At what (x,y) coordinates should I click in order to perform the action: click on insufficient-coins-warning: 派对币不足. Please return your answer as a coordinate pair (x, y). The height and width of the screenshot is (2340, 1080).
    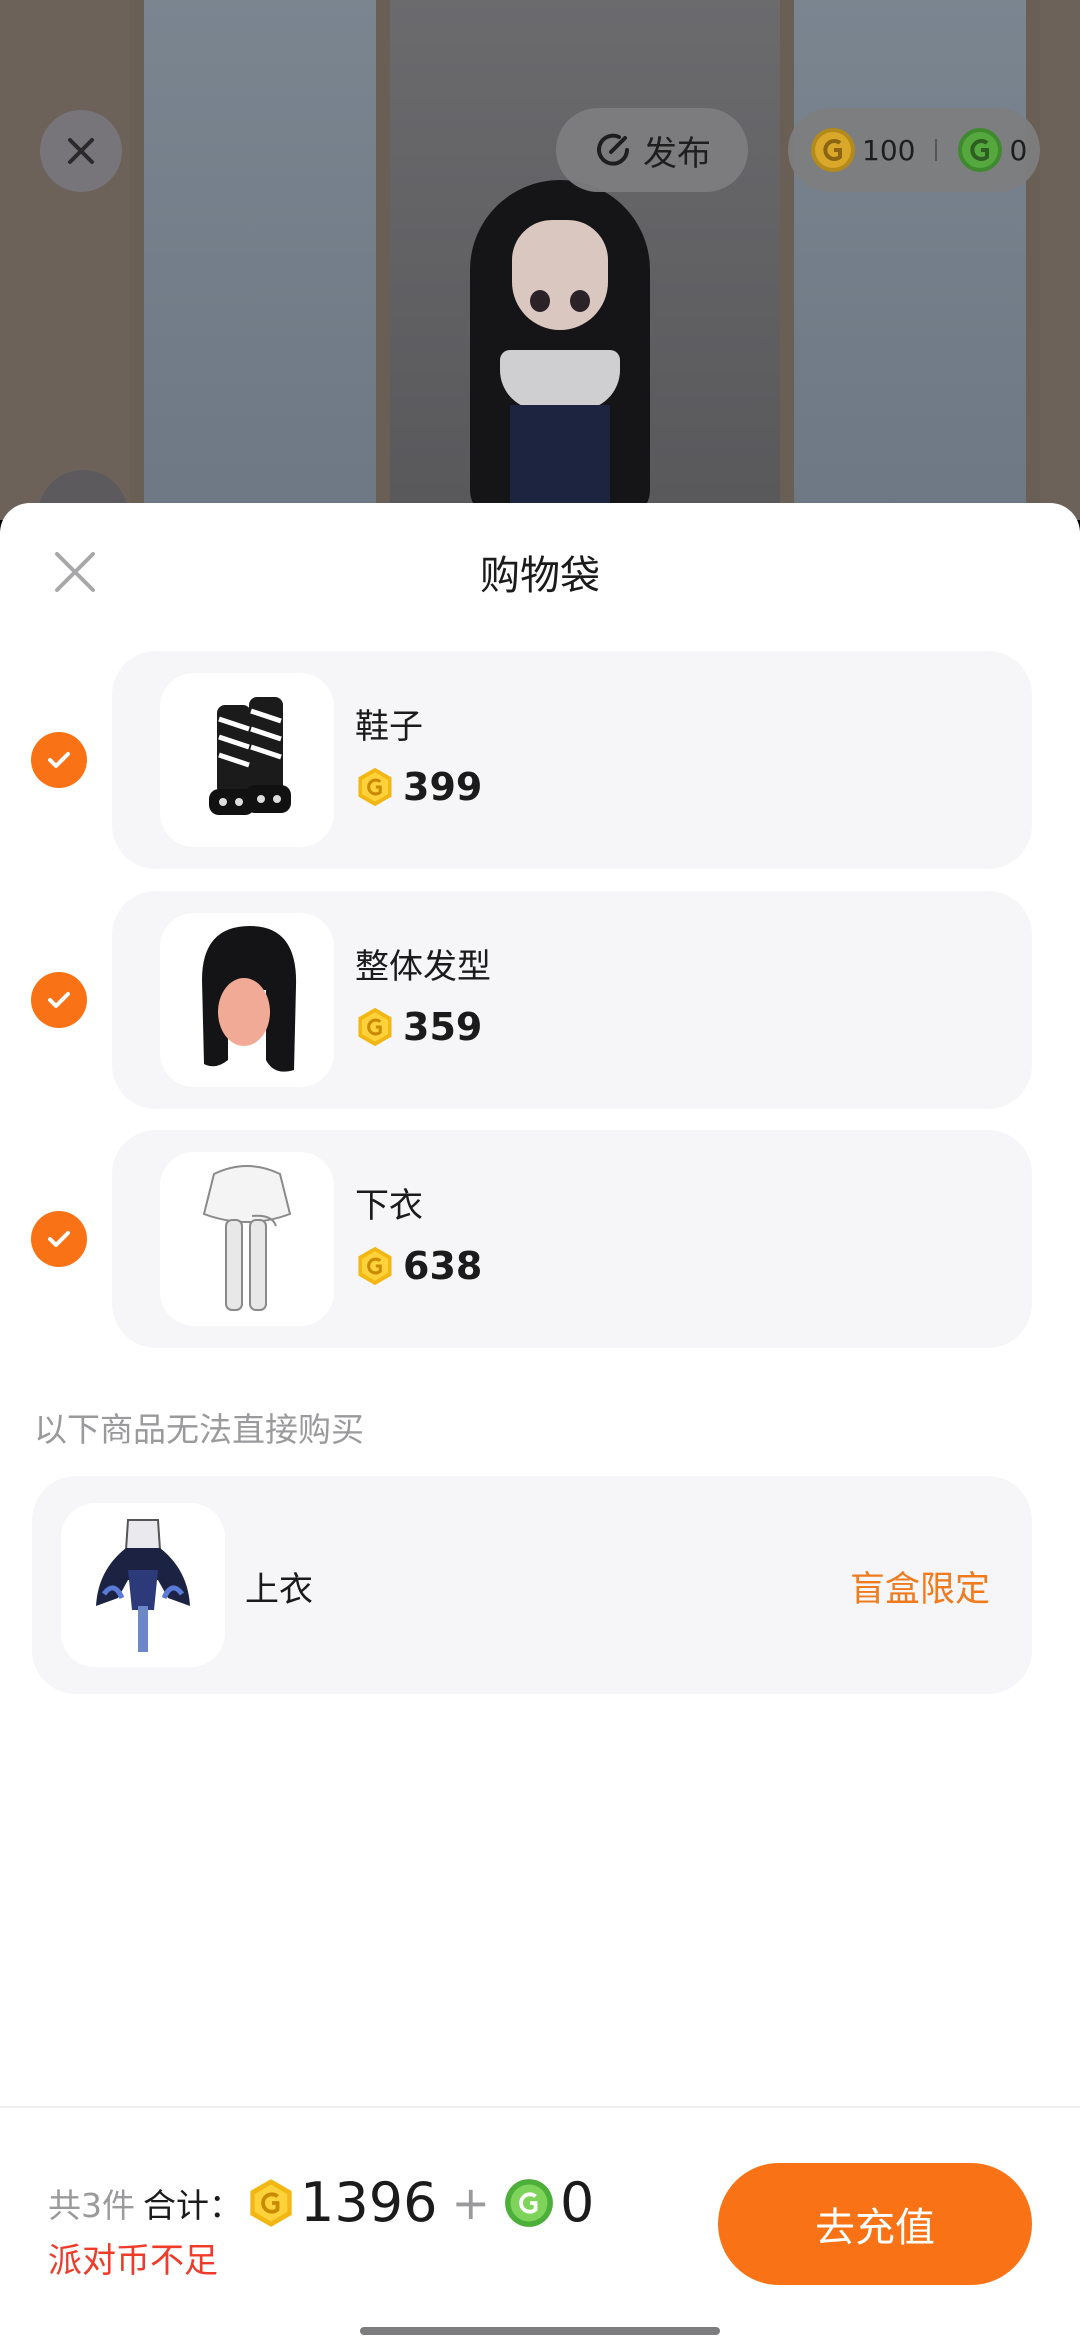
    Looking at the image, I should click on (133, 2261).